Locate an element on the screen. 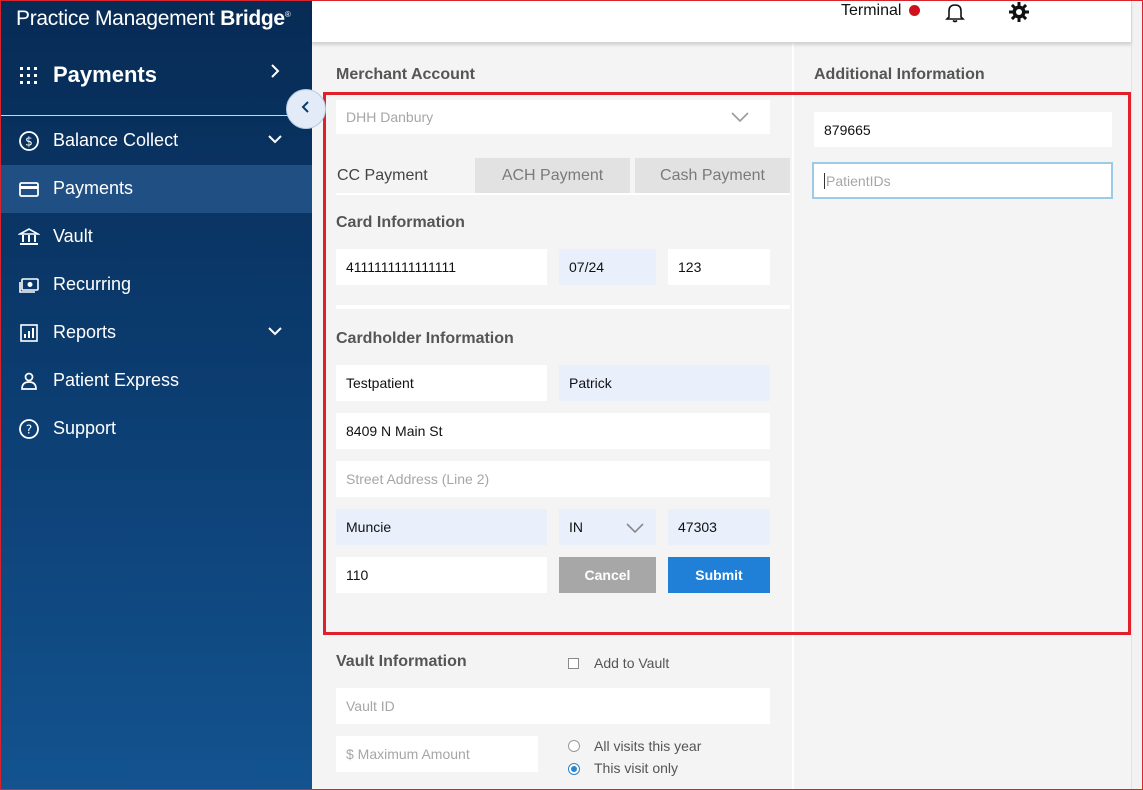  all-visits-this-year-label: All visits this year is located at coordinates (648, 746).